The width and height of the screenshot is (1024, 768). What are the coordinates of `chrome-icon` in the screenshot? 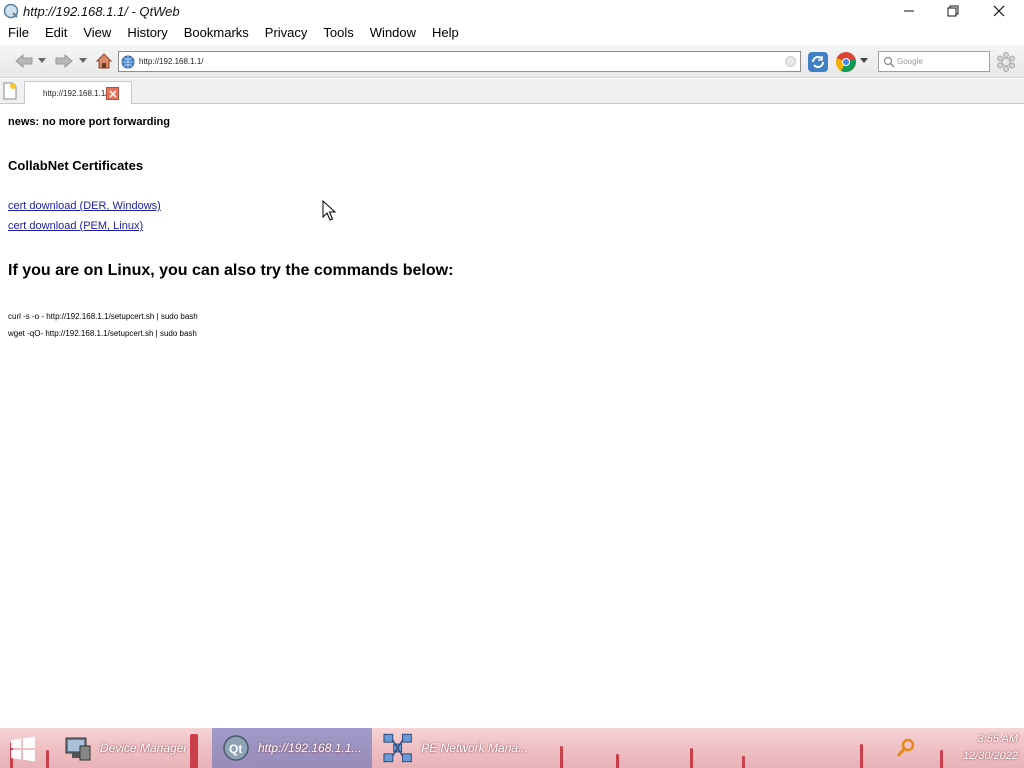 It's located at (846, 61).